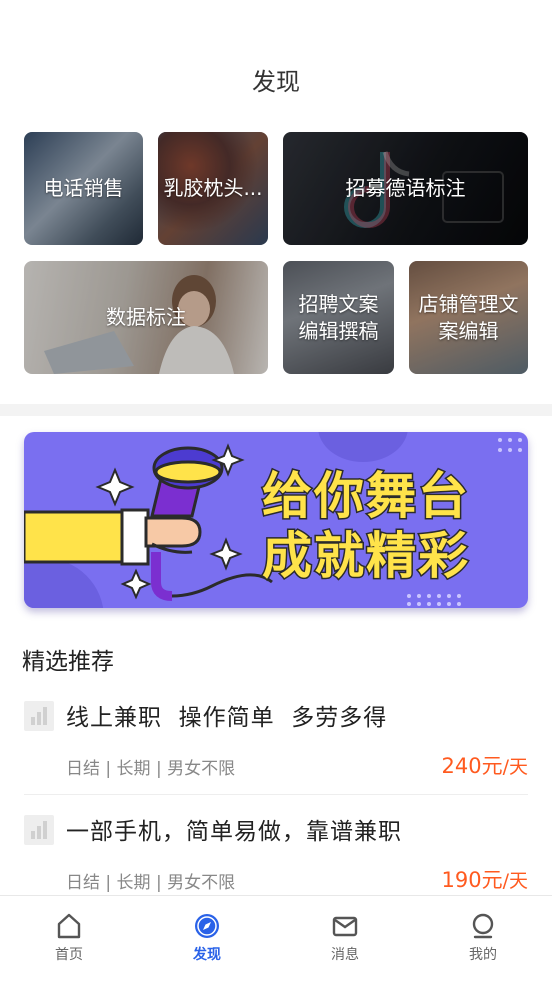  What do you see at coordinates (365, 556) in the screenshot?
I see `banner-headline-2: 成就精彩` at bounding box center [365, 556].